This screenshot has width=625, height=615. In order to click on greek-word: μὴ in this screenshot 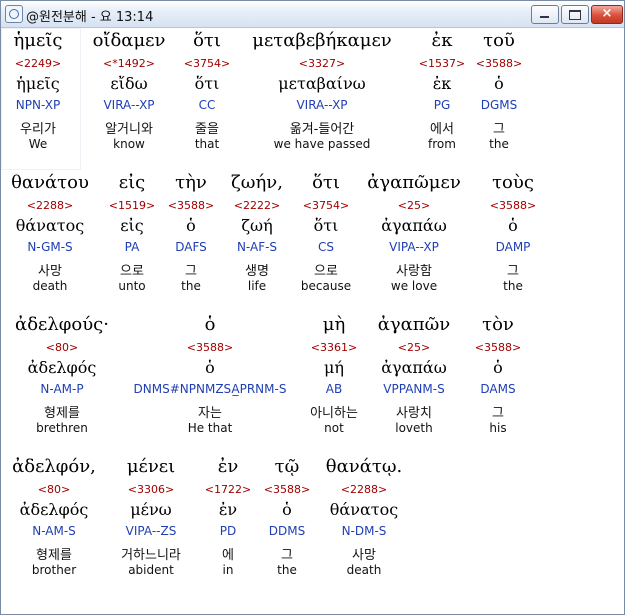, I will do `click(334, 324)`.